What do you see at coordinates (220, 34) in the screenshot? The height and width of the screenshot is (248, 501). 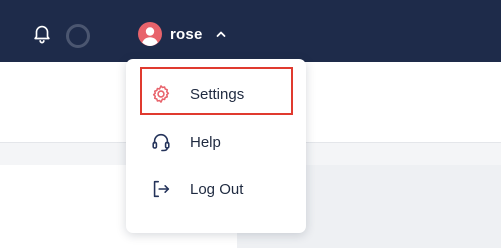 I see `chevron-up-icon` at bounding box center [220, 34].